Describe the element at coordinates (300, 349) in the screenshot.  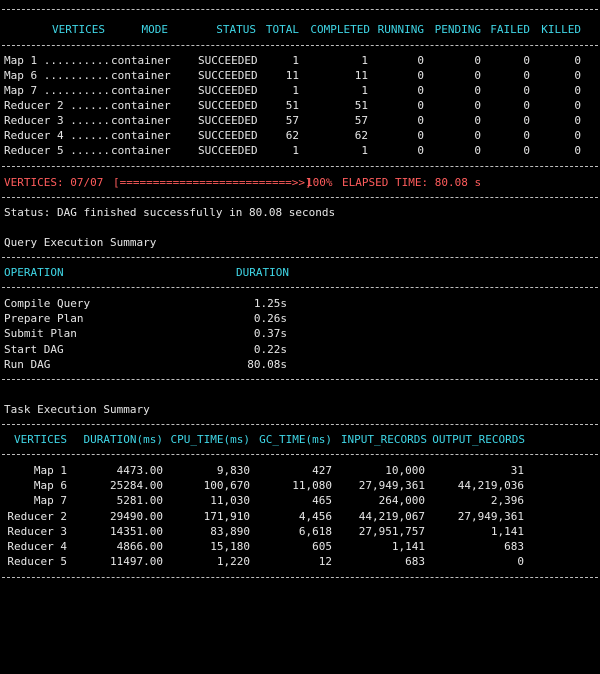
I see `query-summary-row: Start DAG 0.22s` at that location.